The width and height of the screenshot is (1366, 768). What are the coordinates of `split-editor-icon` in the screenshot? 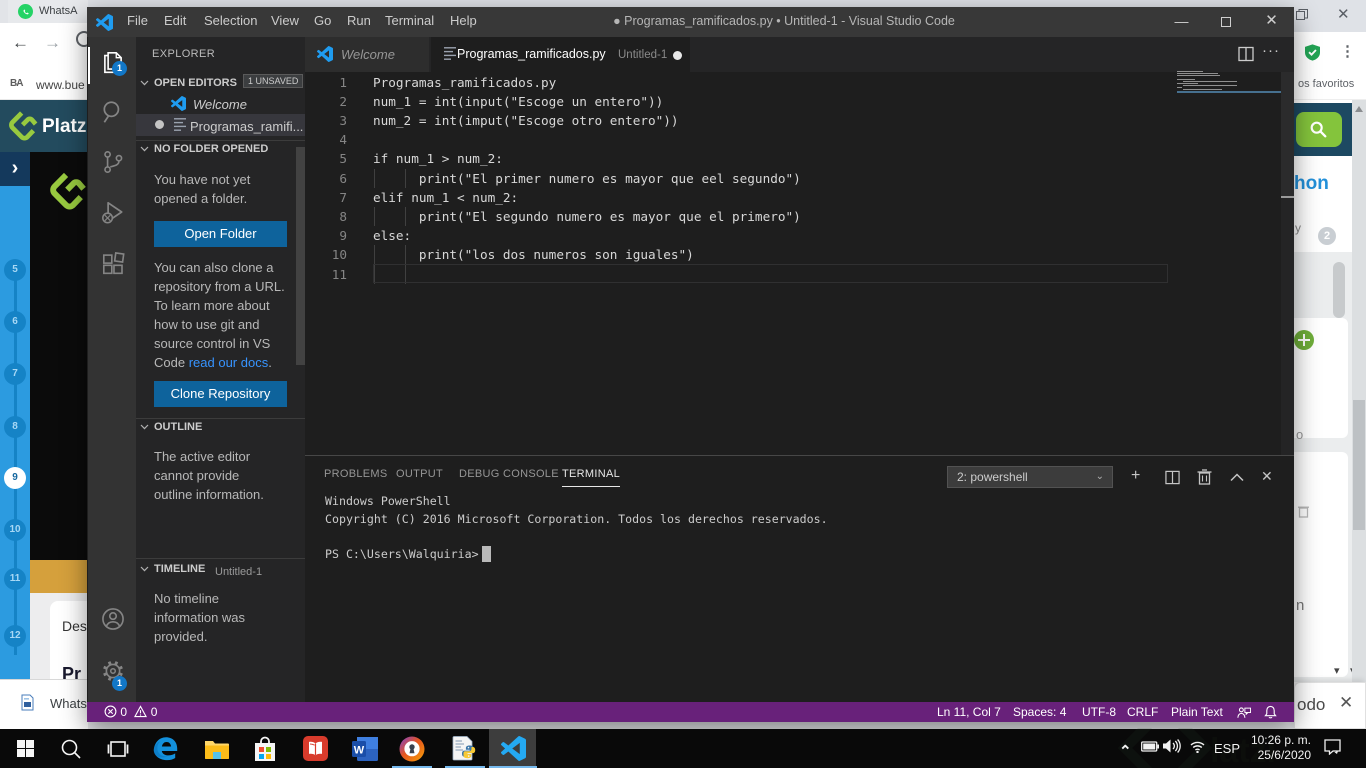 It's located at (1246, 54).